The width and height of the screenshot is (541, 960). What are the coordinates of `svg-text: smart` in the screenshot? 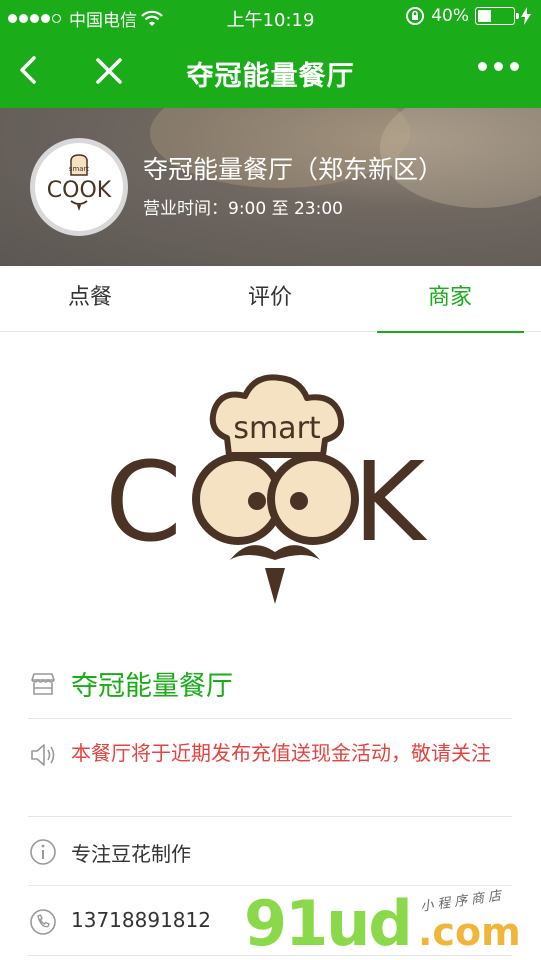 It's located at (79, 169).